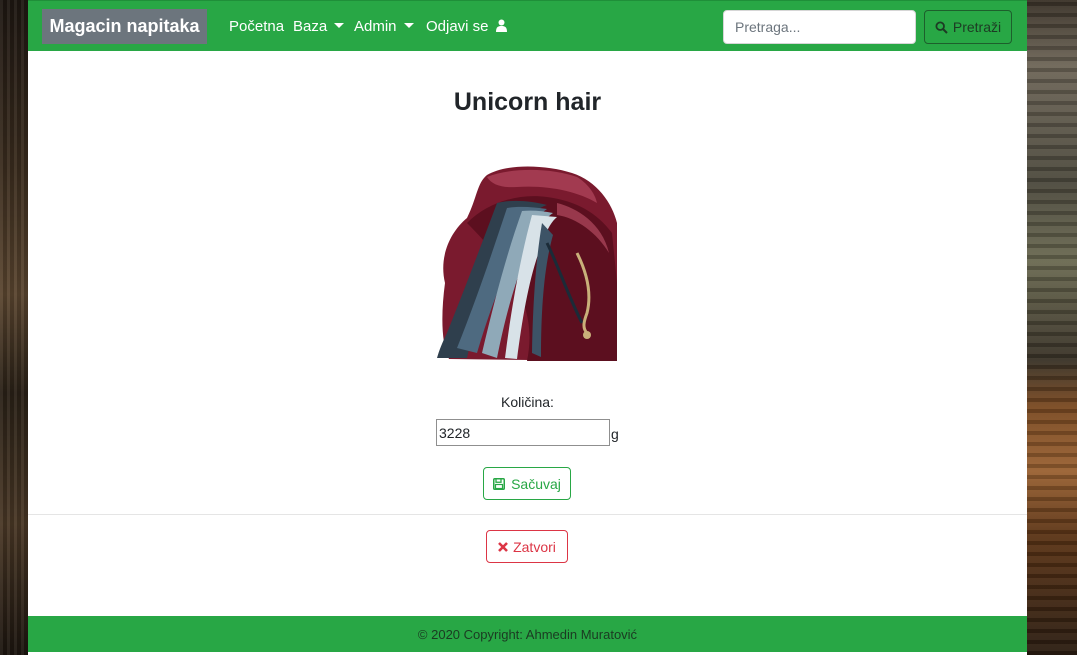 This screenshot has height=655, width=1077. I want to click on quantity-unit: g, so click(615, 434).